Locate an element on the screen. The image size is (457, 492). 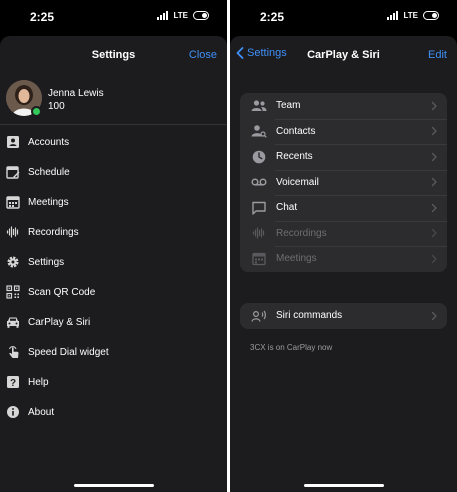
menu-item-schedule: Schedule is located at coordinates (113, 172).